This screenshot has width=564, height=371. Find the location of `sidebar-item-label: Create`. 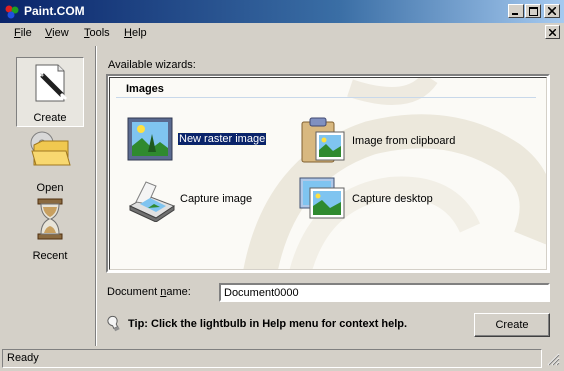

sidebar-item-label: Create is located at coordinates (50, 118).